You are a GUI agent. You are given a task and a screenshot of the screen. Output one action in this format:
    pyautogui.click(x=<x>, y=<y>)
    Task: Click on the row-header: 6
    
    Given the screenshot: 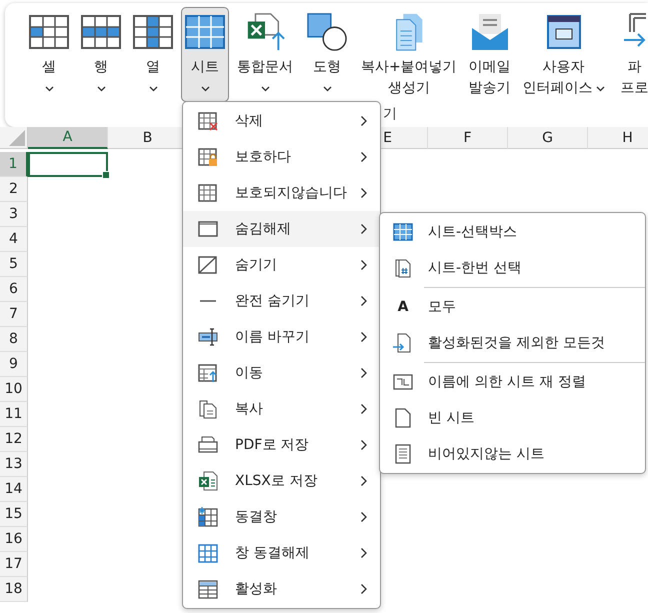 What is the action you would take?
    pyautogui.click(x=14, y=289)
    